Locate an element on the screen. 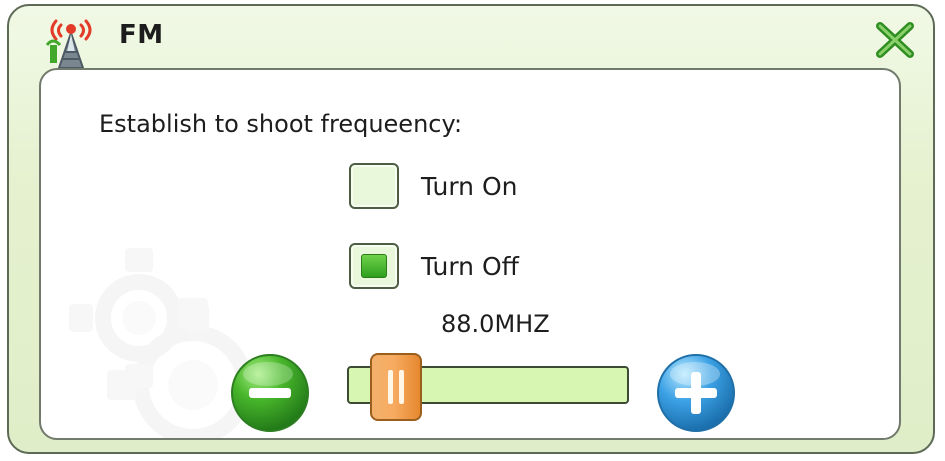  turn-on-checkbox is located at coordinates (374, 186).